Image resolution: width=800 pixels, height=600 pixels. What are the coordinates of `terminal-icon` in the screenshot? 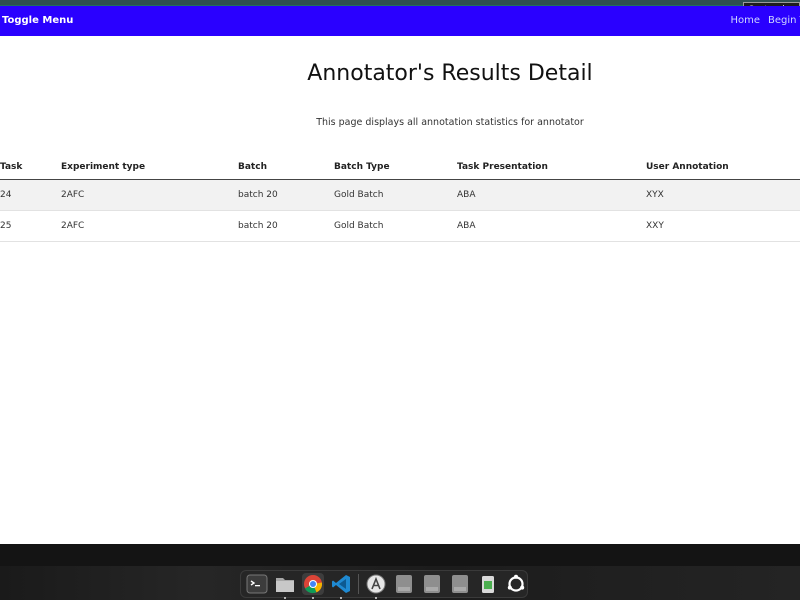 It's located at (257, 584).